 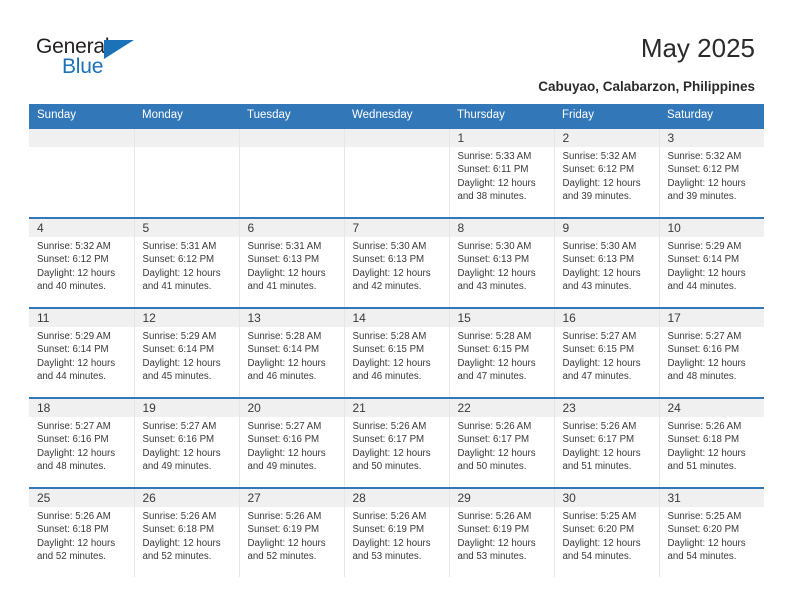 What do you see at coordinates (702, 286) in the screenshot?
I see `daylight-duration-line2: and 44 minutes.` at bounding box center [702, 286].